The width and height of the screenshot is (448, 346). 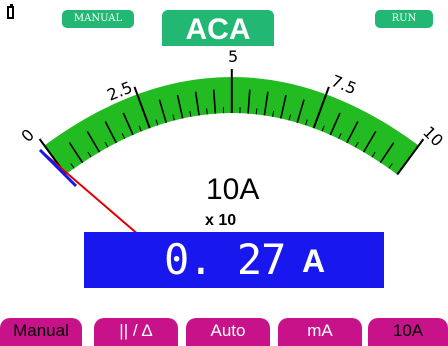 What do you see at coordinates (224, 330) in the screenshot?
I see `softkey-bar: Manual || / Δ Auto mA 10A` at bounding box center [224, 330].